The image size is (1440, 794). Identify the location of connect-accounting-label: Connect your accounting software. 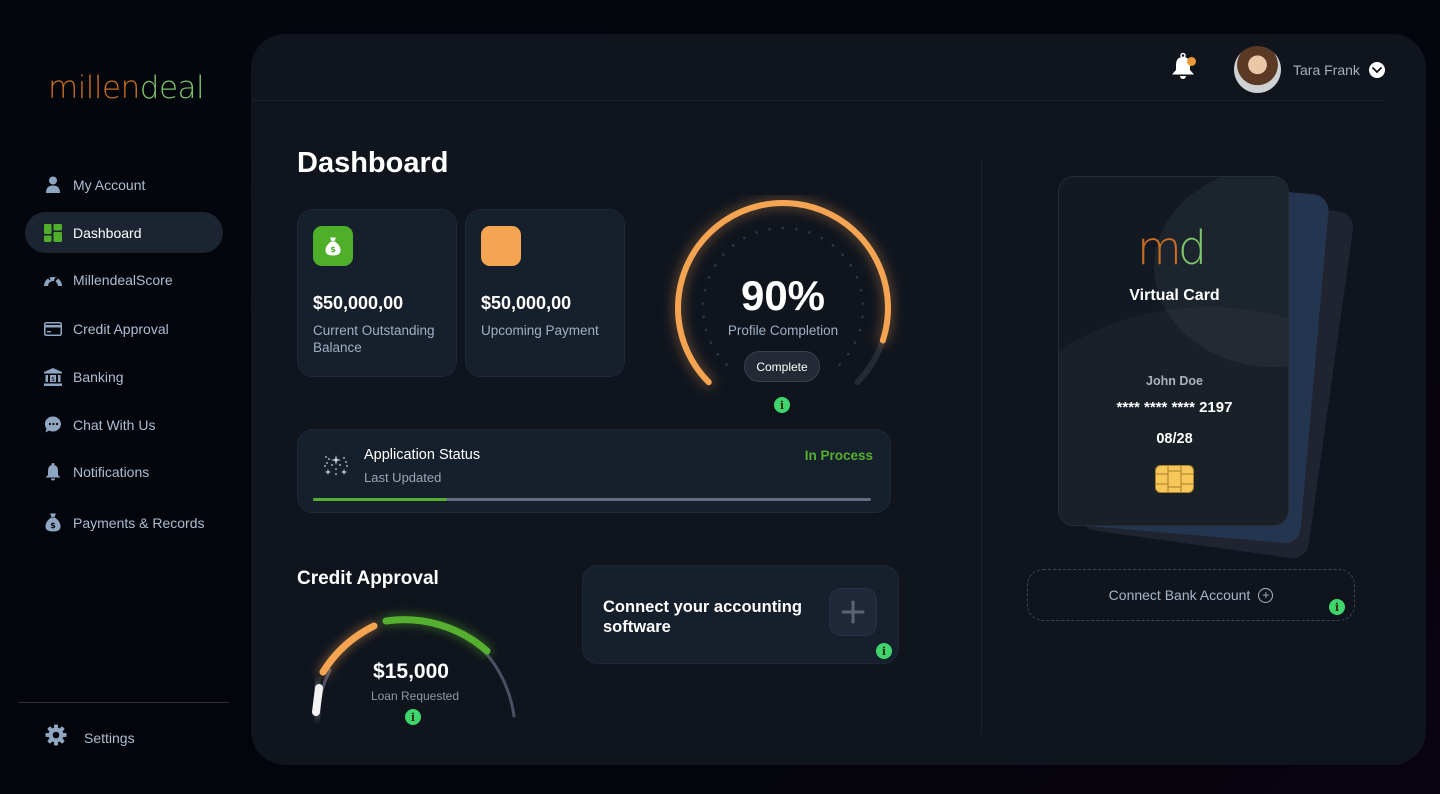
(702, 617).